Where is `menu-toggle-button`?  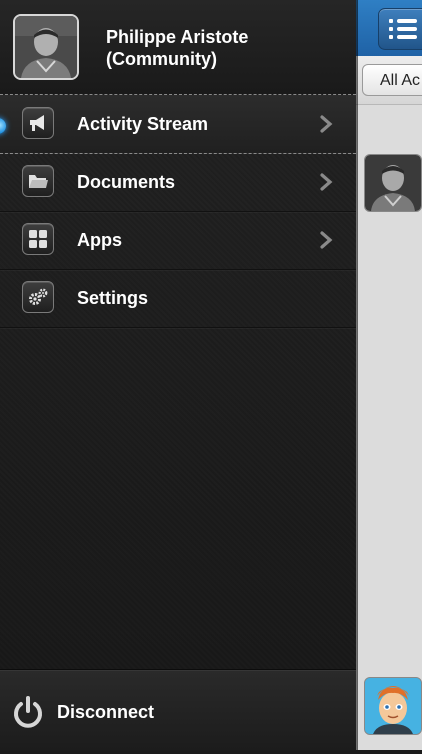 menu-toggle-button is located at coordinates (400, 29).